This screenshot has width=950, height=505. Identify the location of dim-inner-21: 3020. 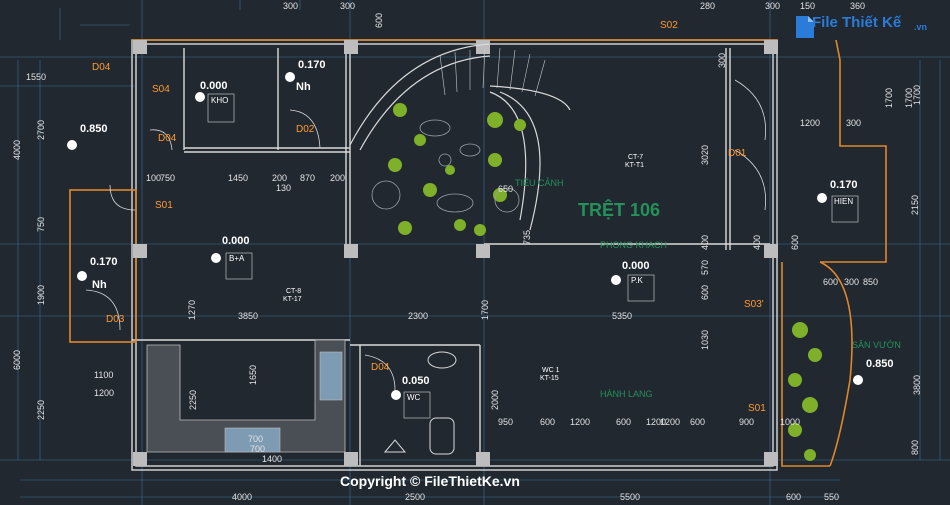
(705, 155).